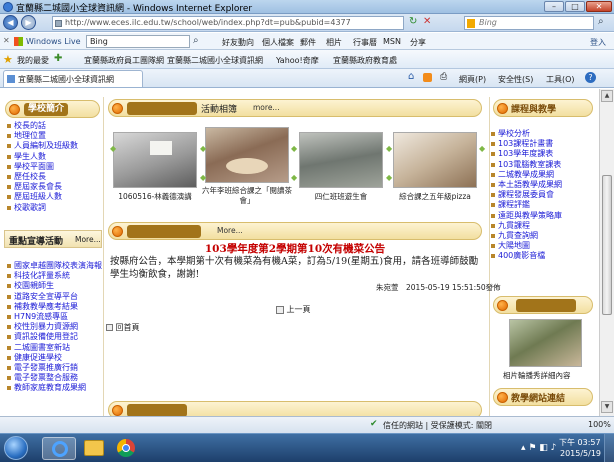  I want to click on list-item: 校園親師生, so click(54, 286).